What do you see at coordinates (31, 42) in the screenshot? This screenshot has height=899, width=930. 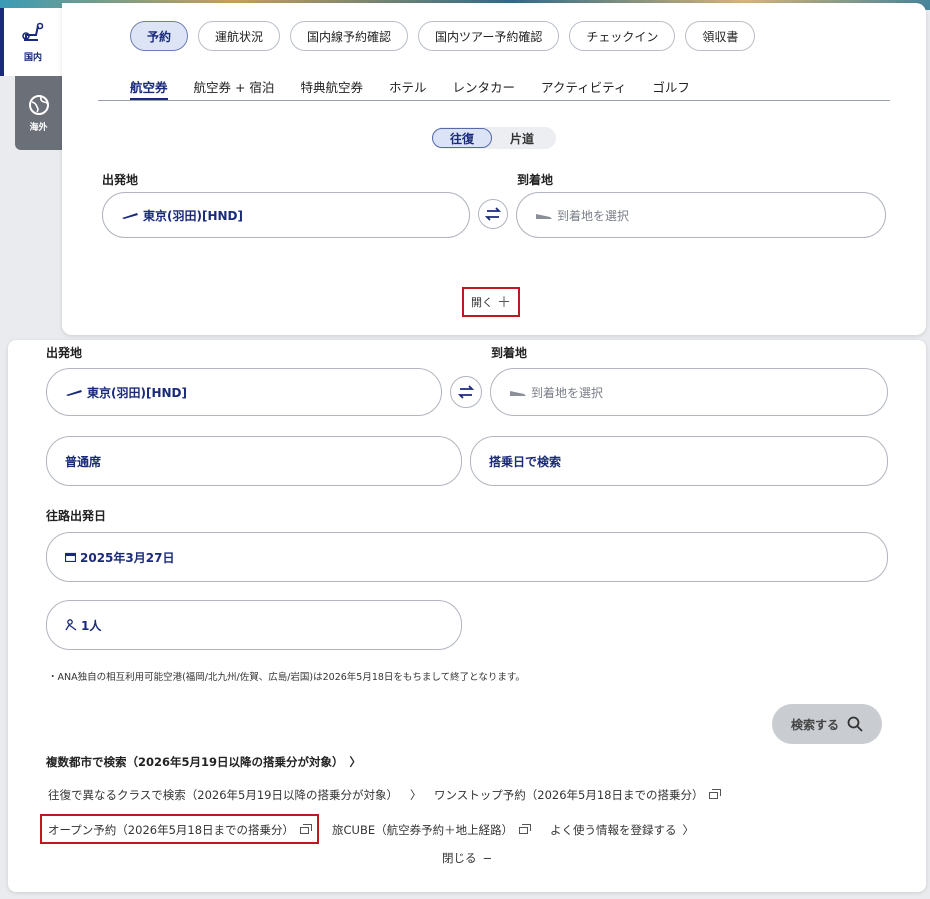 I see `domestic-tab: 国内` at bounding box center [31, 42].